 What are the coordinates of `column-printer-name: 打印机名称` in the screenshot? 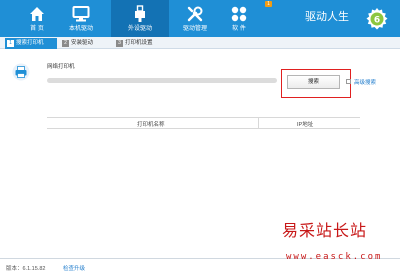 It's located at (151, 124).